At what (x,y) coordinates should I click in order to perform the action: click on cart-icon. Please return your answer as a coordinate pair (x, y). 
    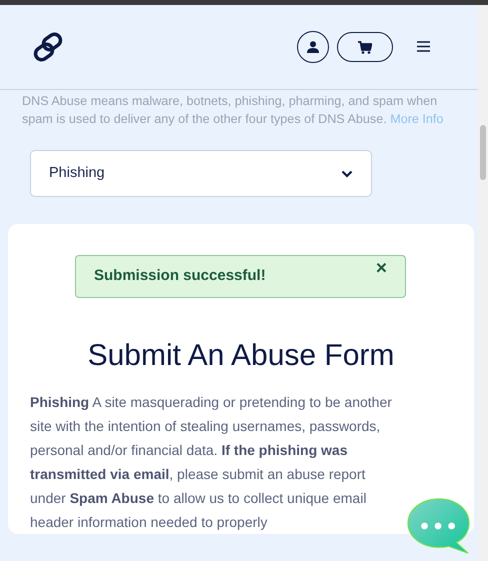
    Looking at the image, I should click on (365, 47).